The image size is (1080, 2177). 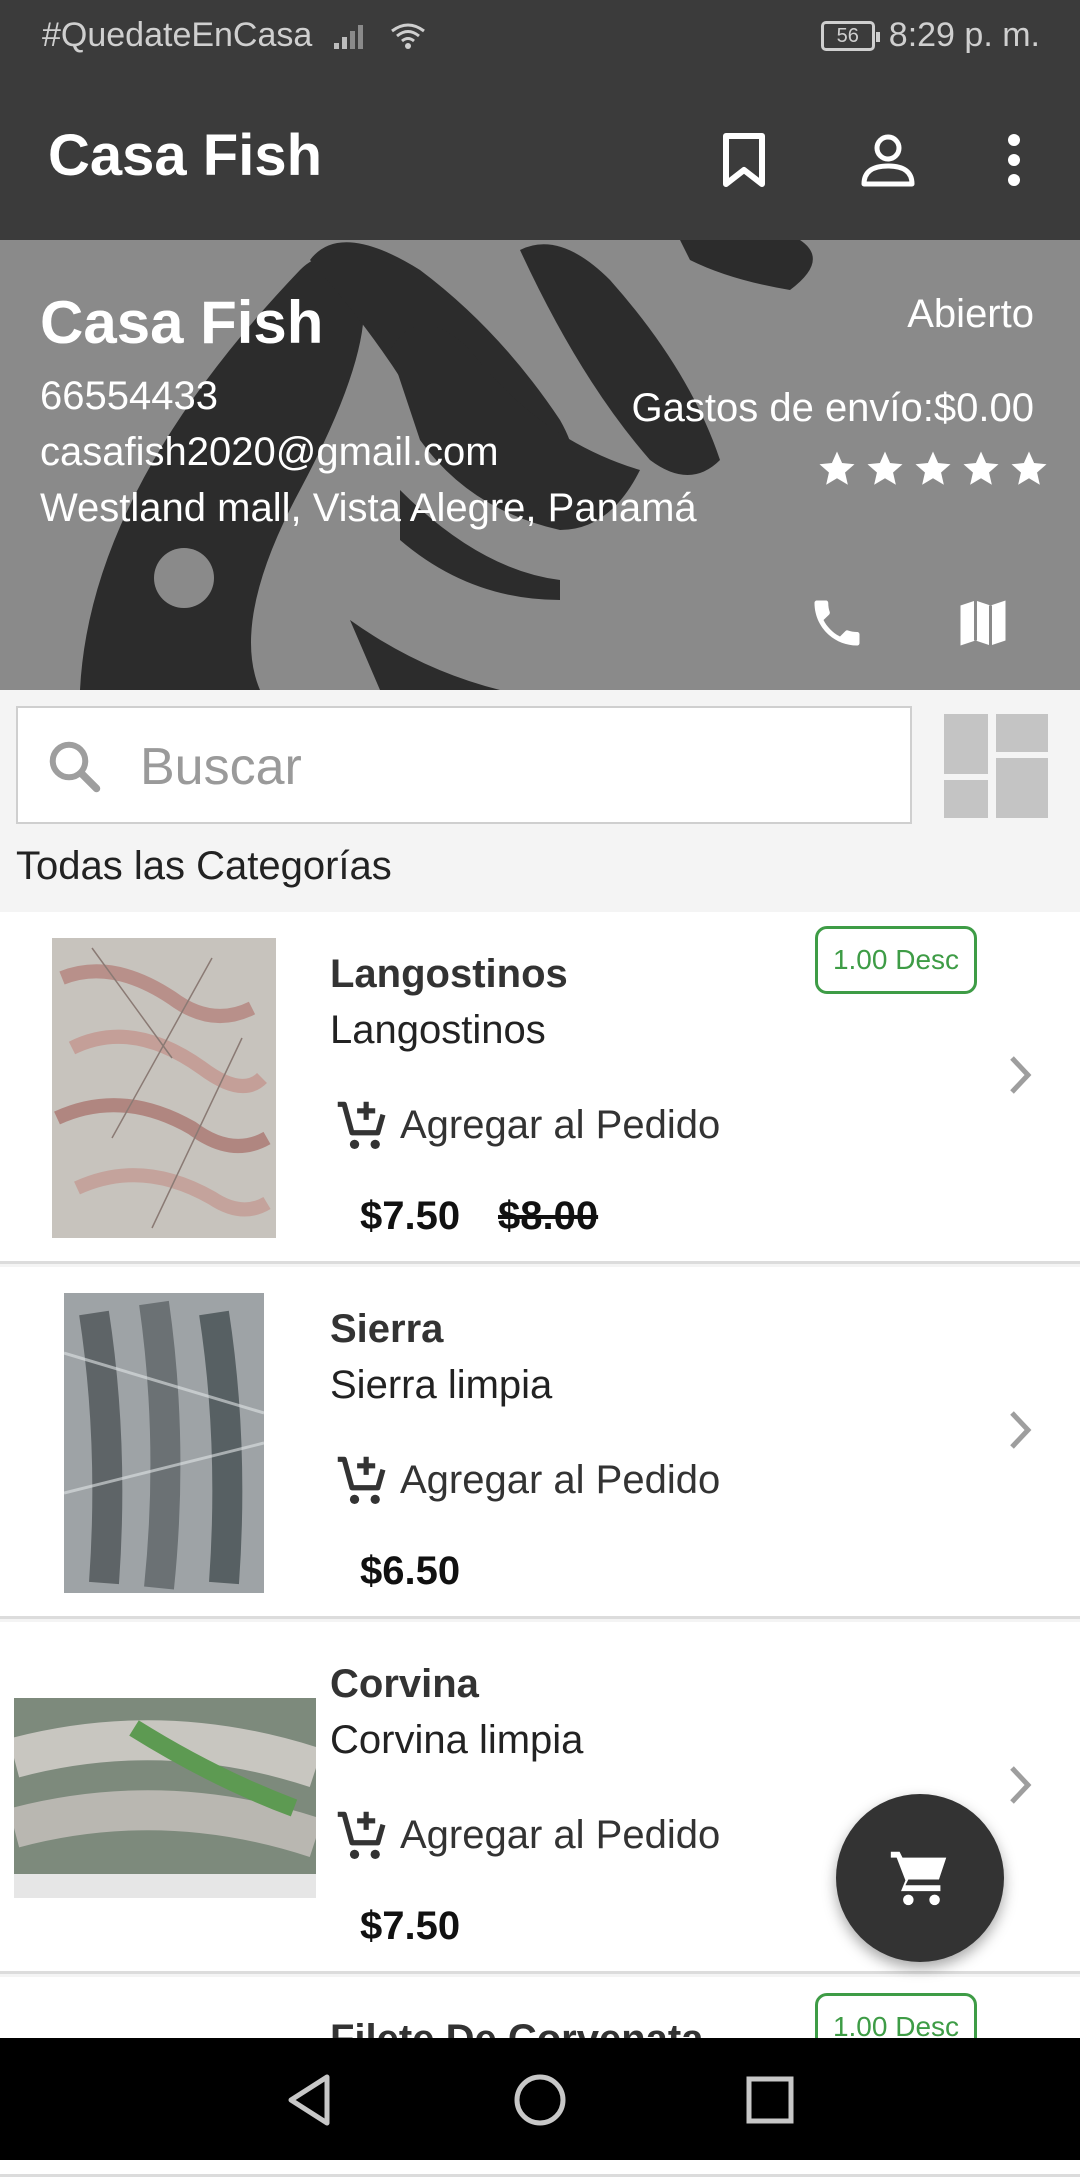 I want to click on account-button, so click(x=888, y=160).